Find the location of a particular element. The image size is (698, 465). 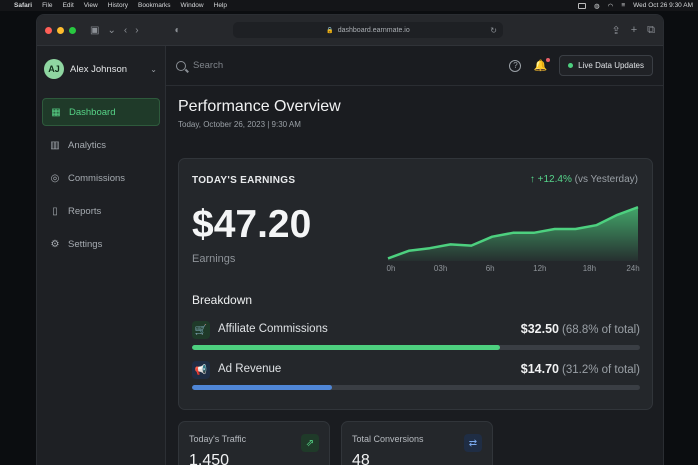

stat-title: Today's Traffic is located at coordinates (218, 439).